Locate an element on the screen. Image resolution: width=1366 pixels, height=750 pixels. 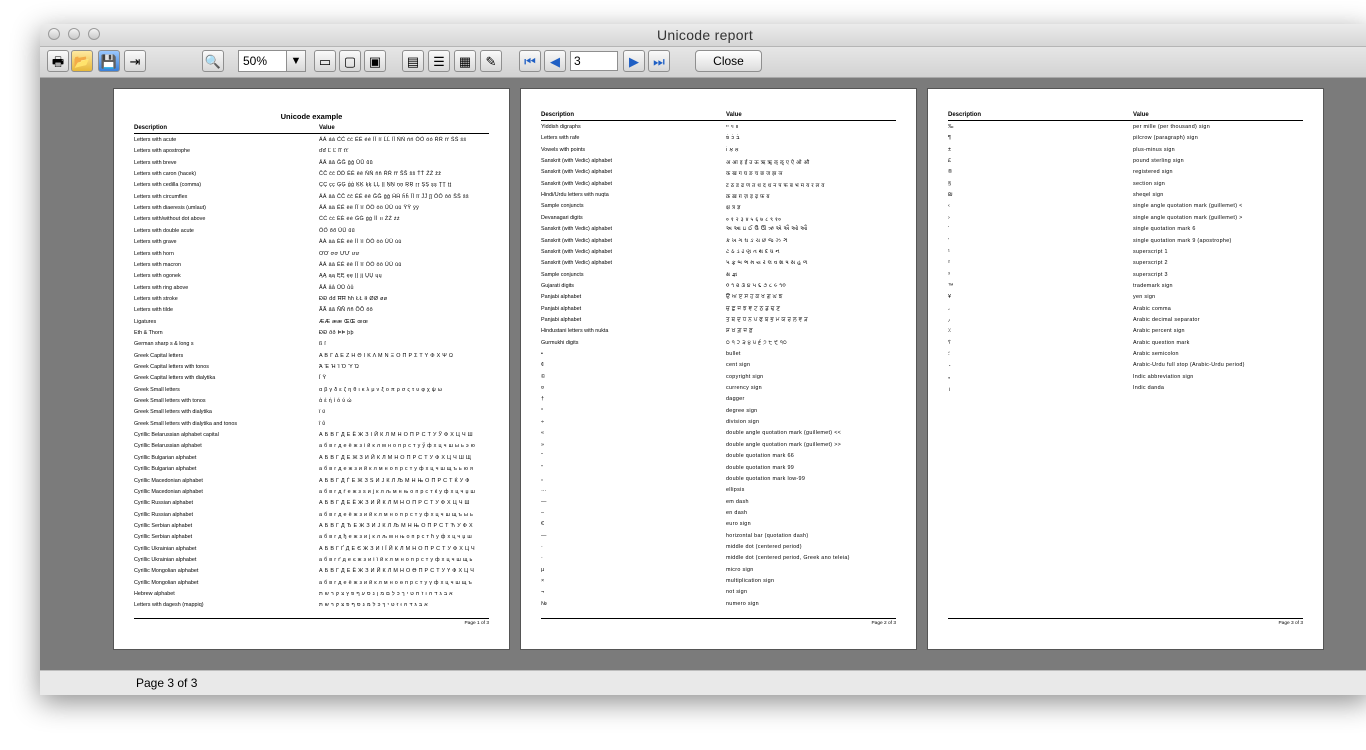
first-page-icon: ⏮ is located at coordinates (530, 61).